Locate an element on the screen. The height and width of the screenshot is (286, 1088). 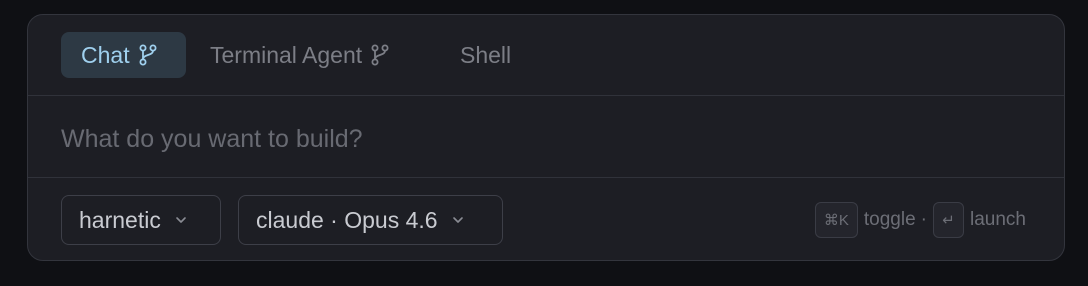
model-select: claude · Opus 4.6 is located at coordinates (370, 220).